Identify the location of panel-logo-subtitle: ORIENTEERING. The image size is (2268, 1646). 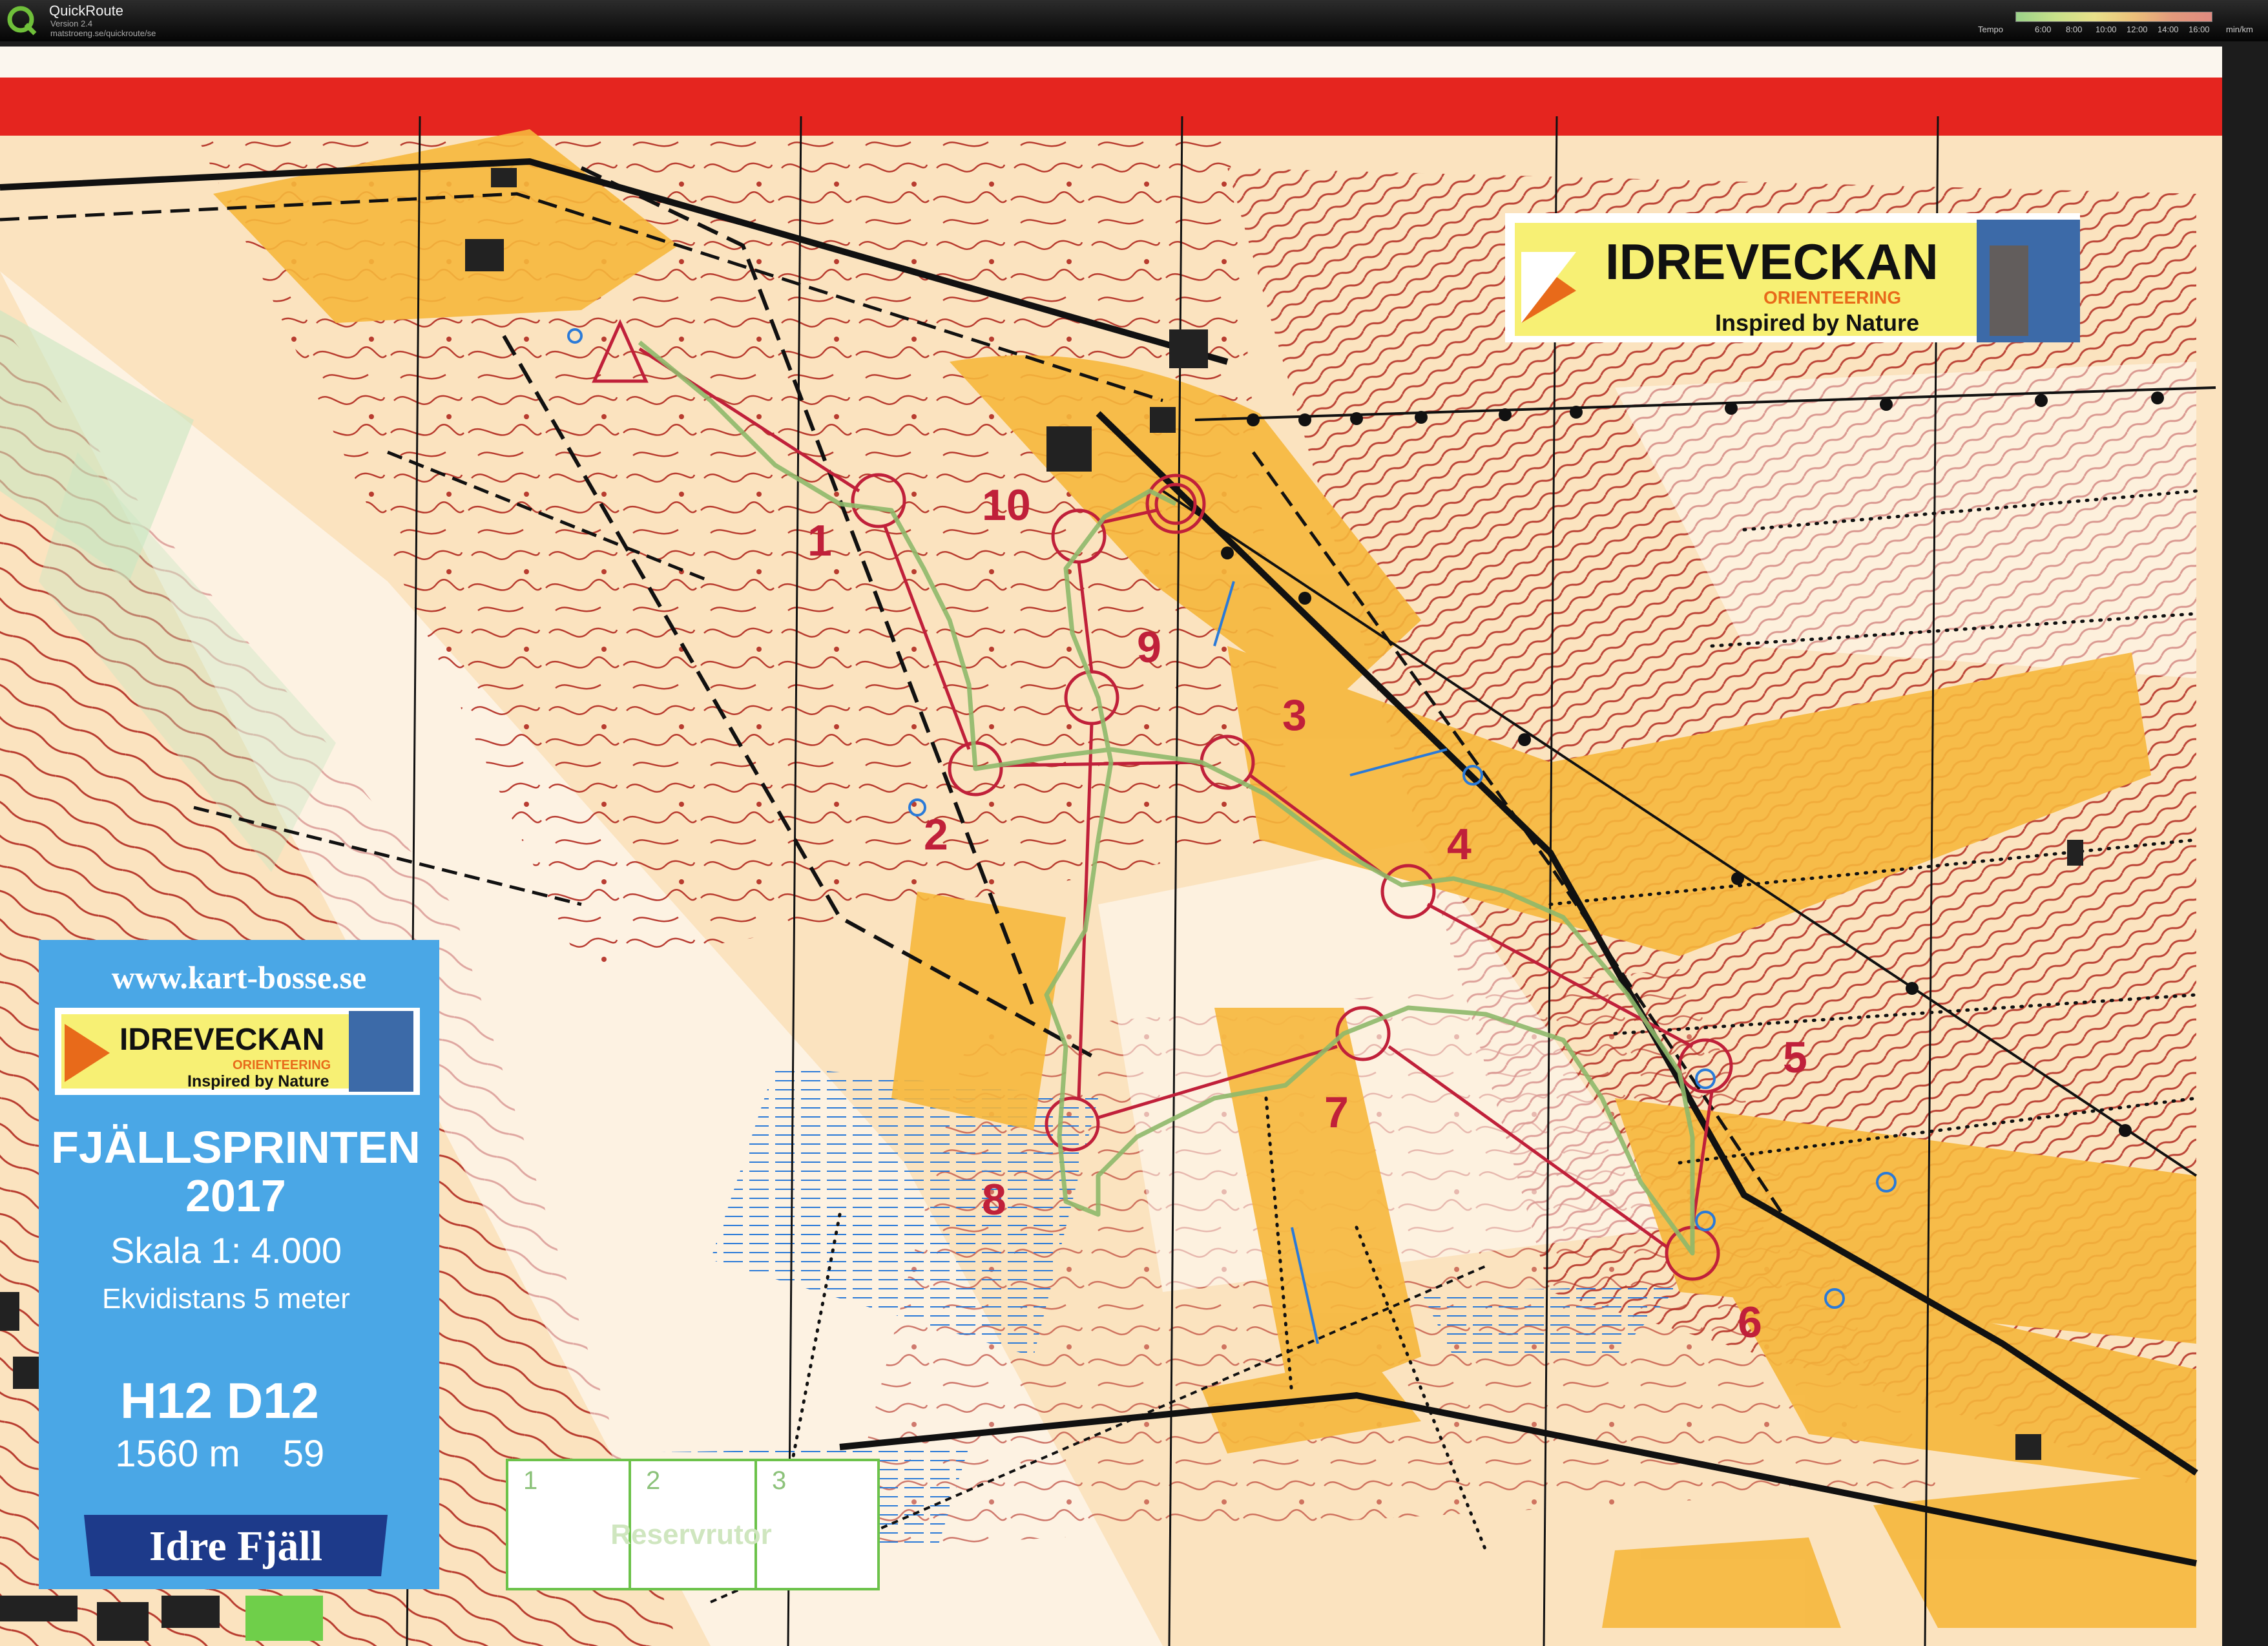
(282, 1065).